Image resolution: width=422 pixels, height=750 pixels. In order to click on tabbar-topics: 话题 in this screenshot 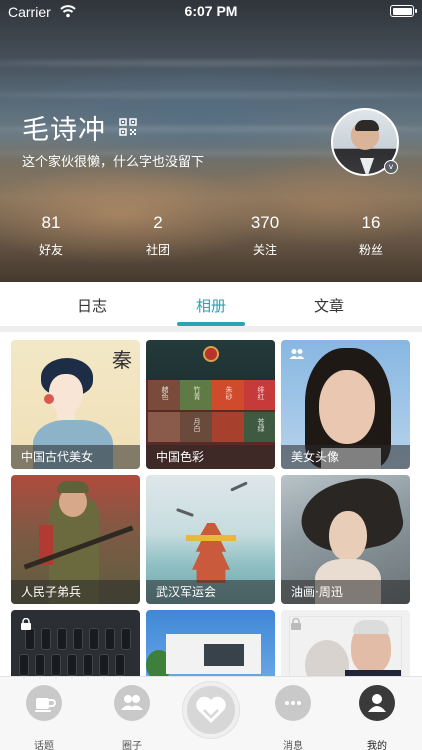, I will do `click(44, 717)`.